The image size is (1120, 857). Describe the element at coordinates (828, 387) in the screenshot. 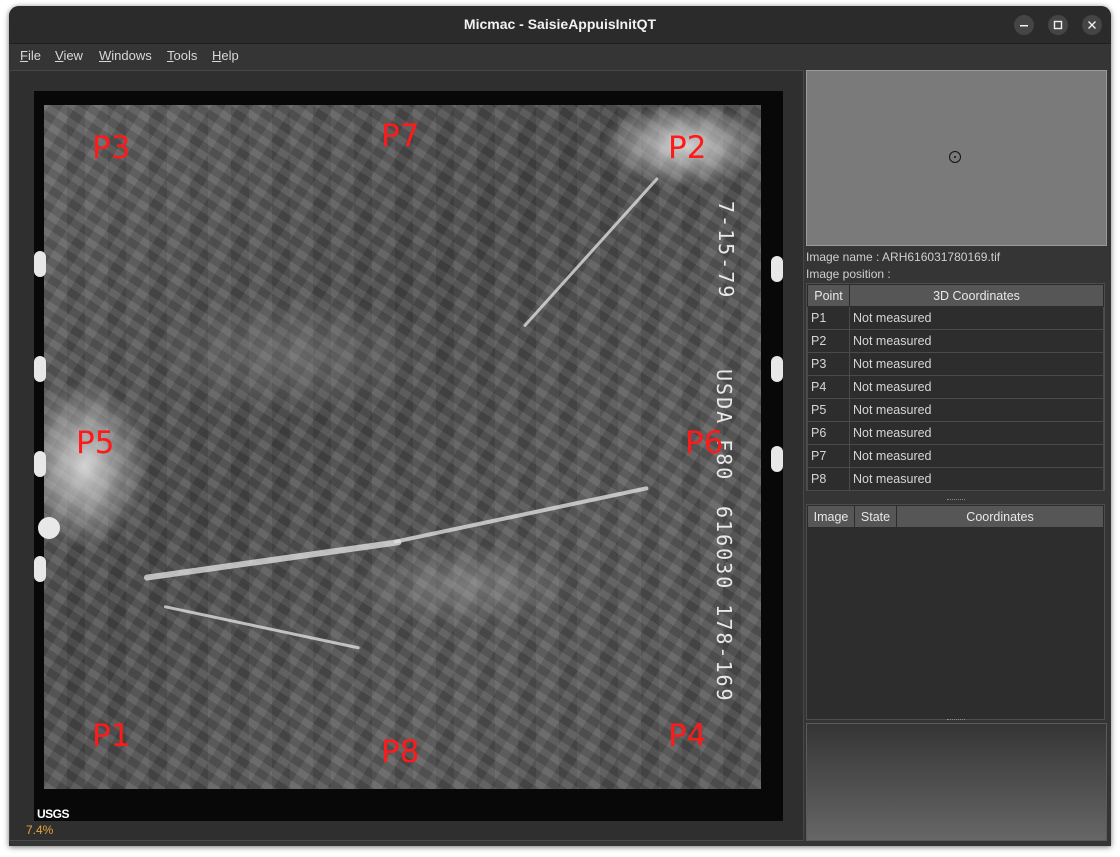

I see `point-cell: P4` at that location.